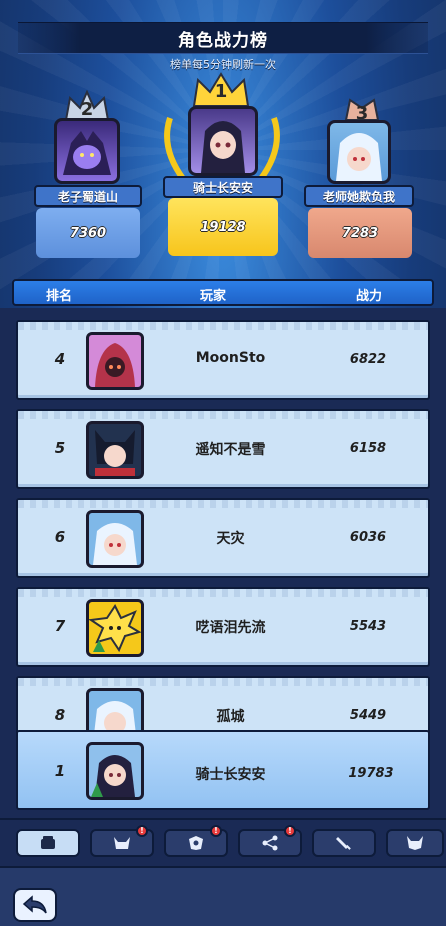 This screenshot has height=926, width=446. I want to click on row-rank: 5, so click(60, 448).